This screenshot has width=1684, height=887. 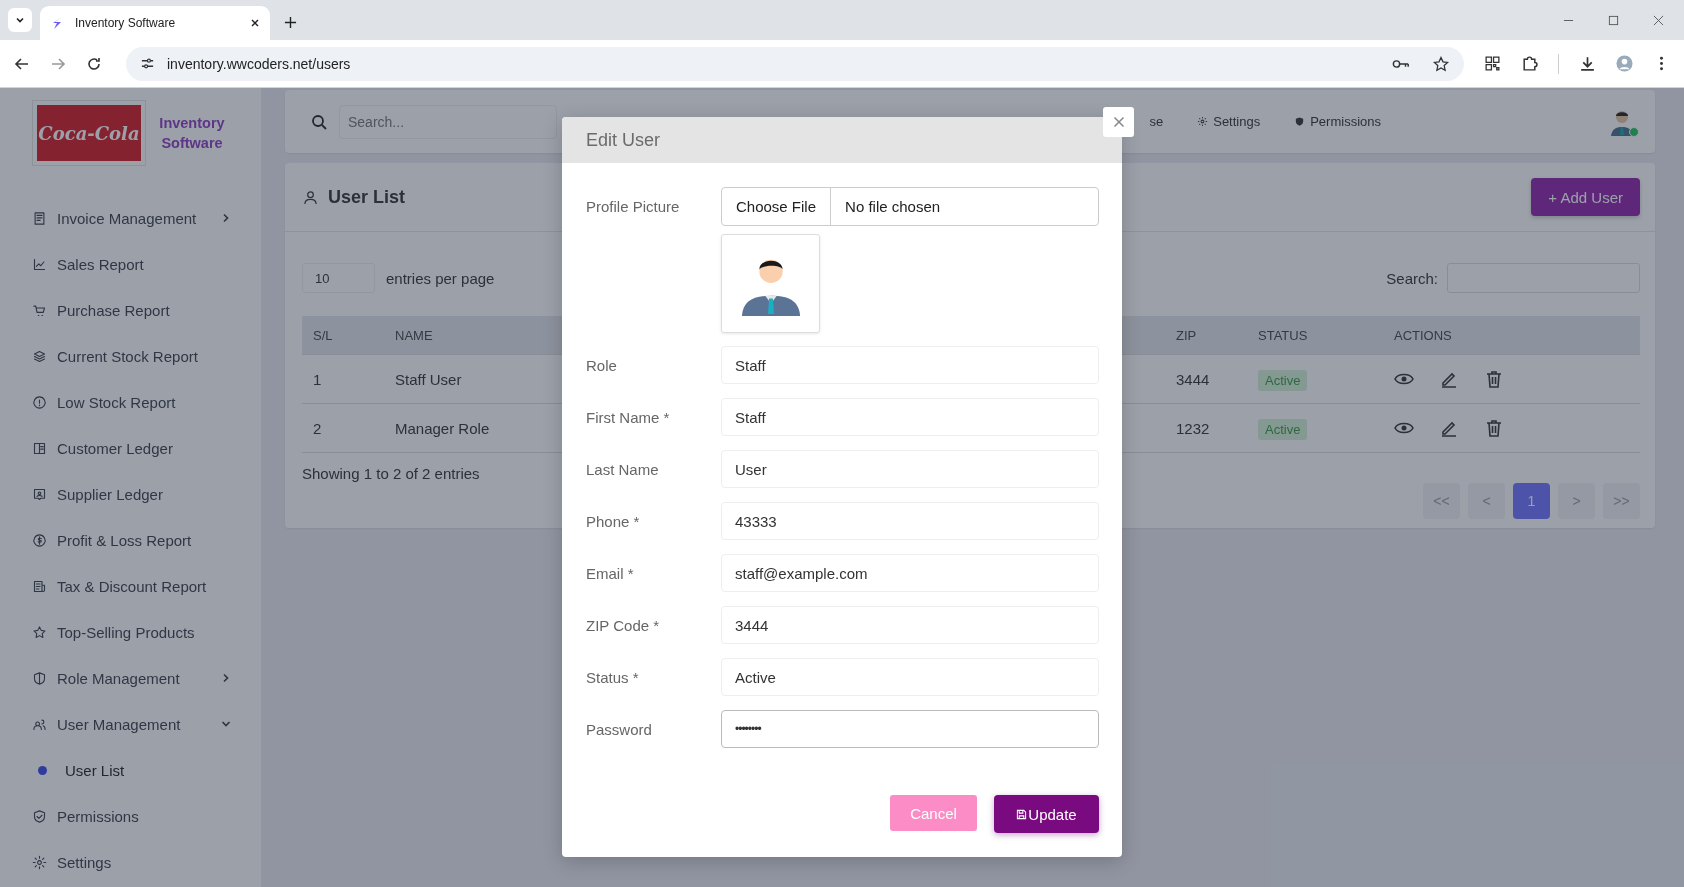 I want to click on url-text: inventory.wwcoders.net/users, so click(x=259, y=63).